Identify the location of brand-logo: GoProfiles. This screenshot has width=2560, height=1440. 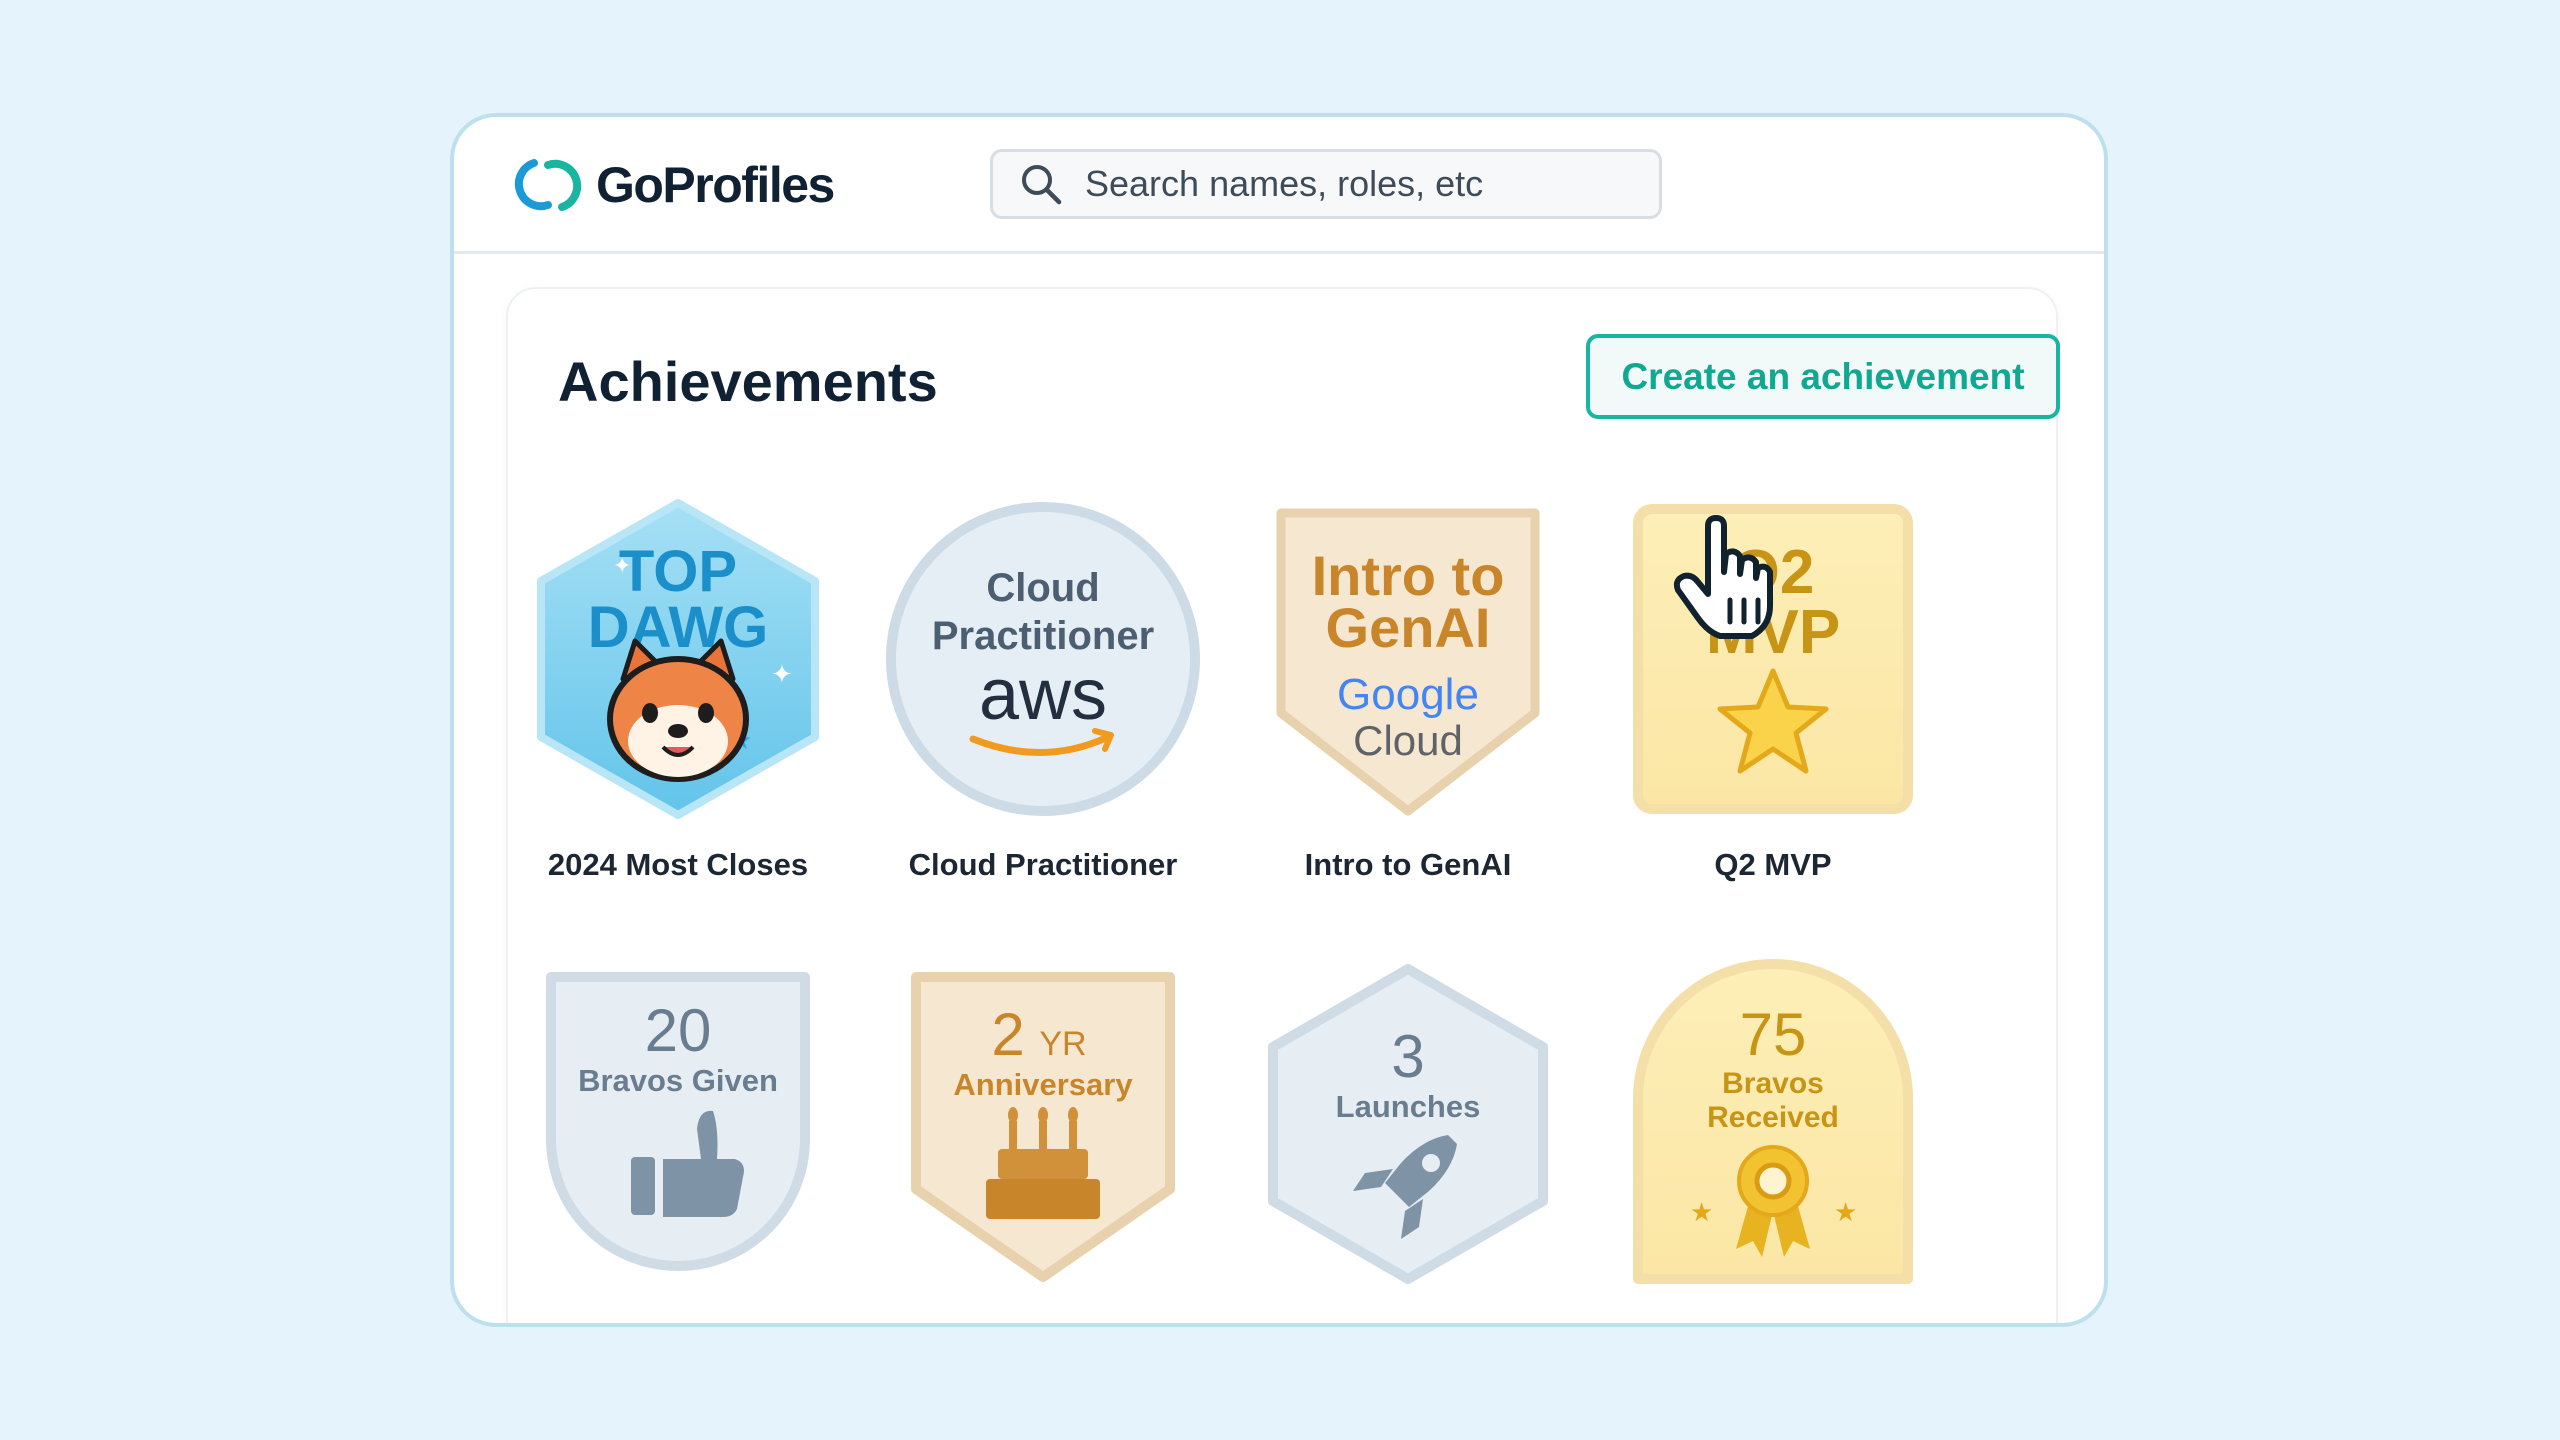
(669, 185).